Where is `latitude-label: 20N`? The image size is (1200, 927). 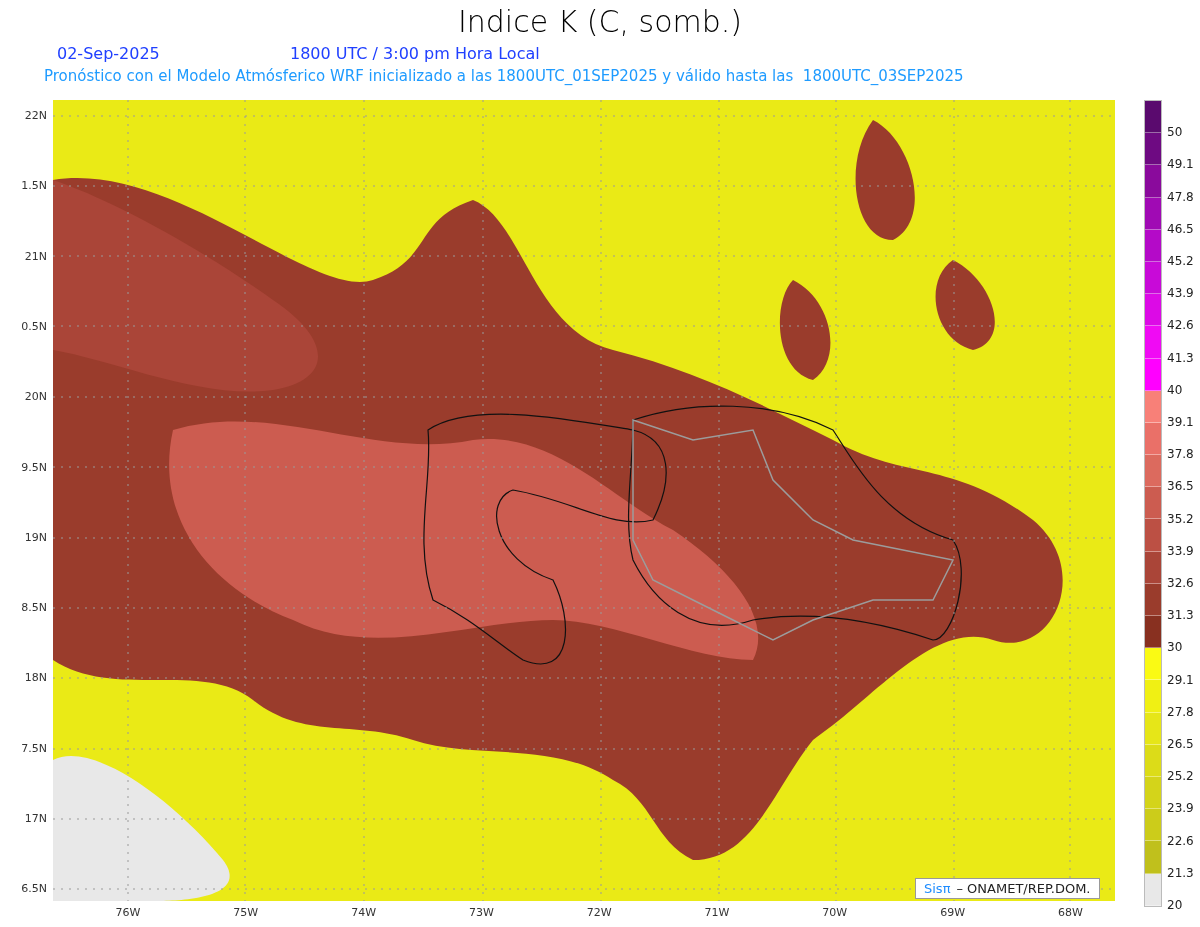 latitude-label: 20N is located at coordinates (35, 397).